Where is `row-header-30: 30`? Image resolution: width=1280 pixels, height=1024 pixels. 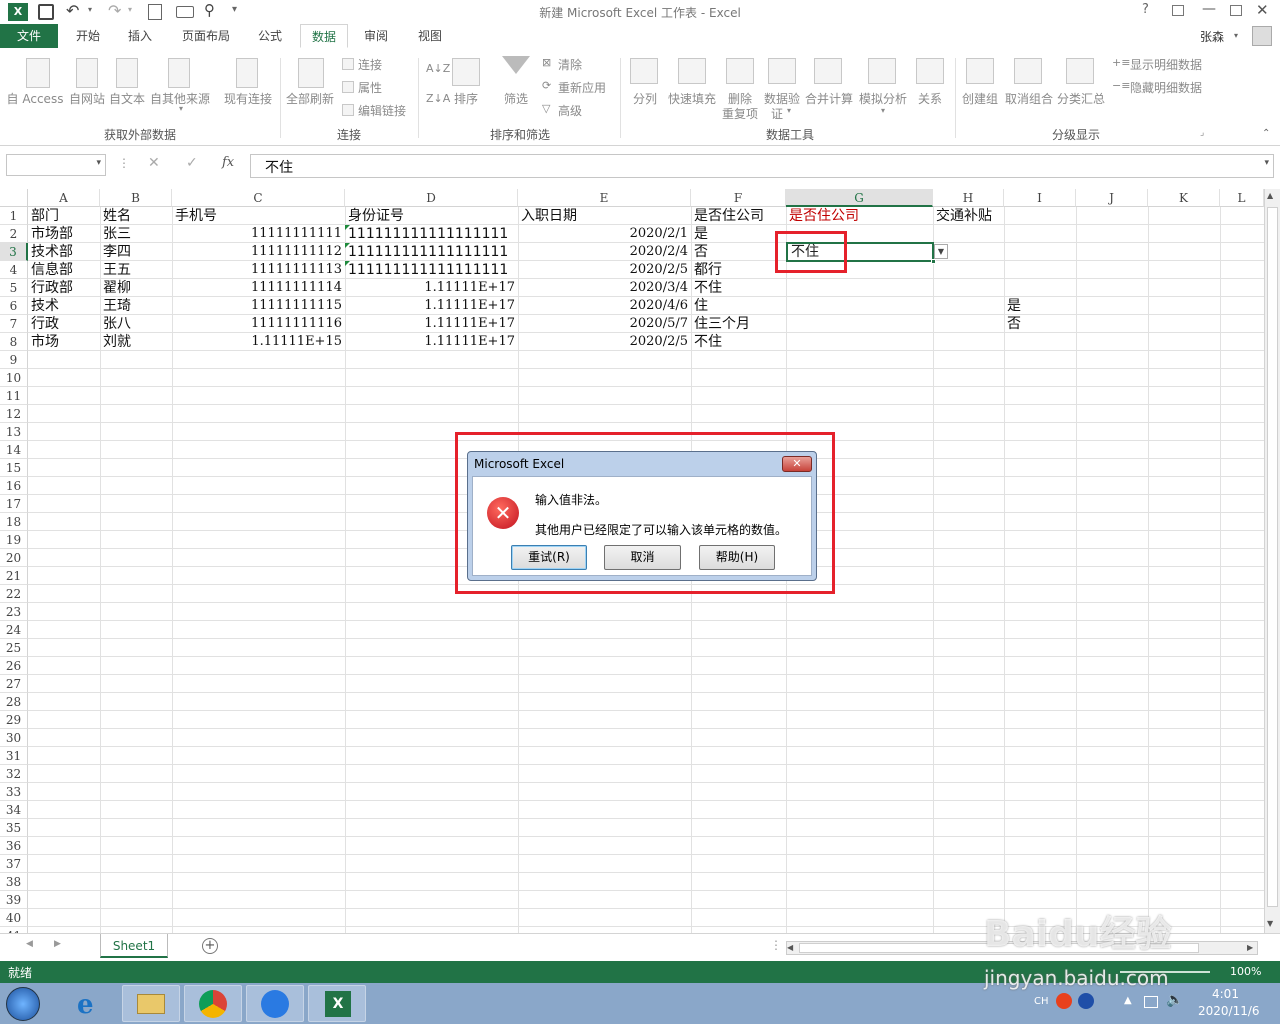
row-header-30: 30 is located at coordinates (14, 738).